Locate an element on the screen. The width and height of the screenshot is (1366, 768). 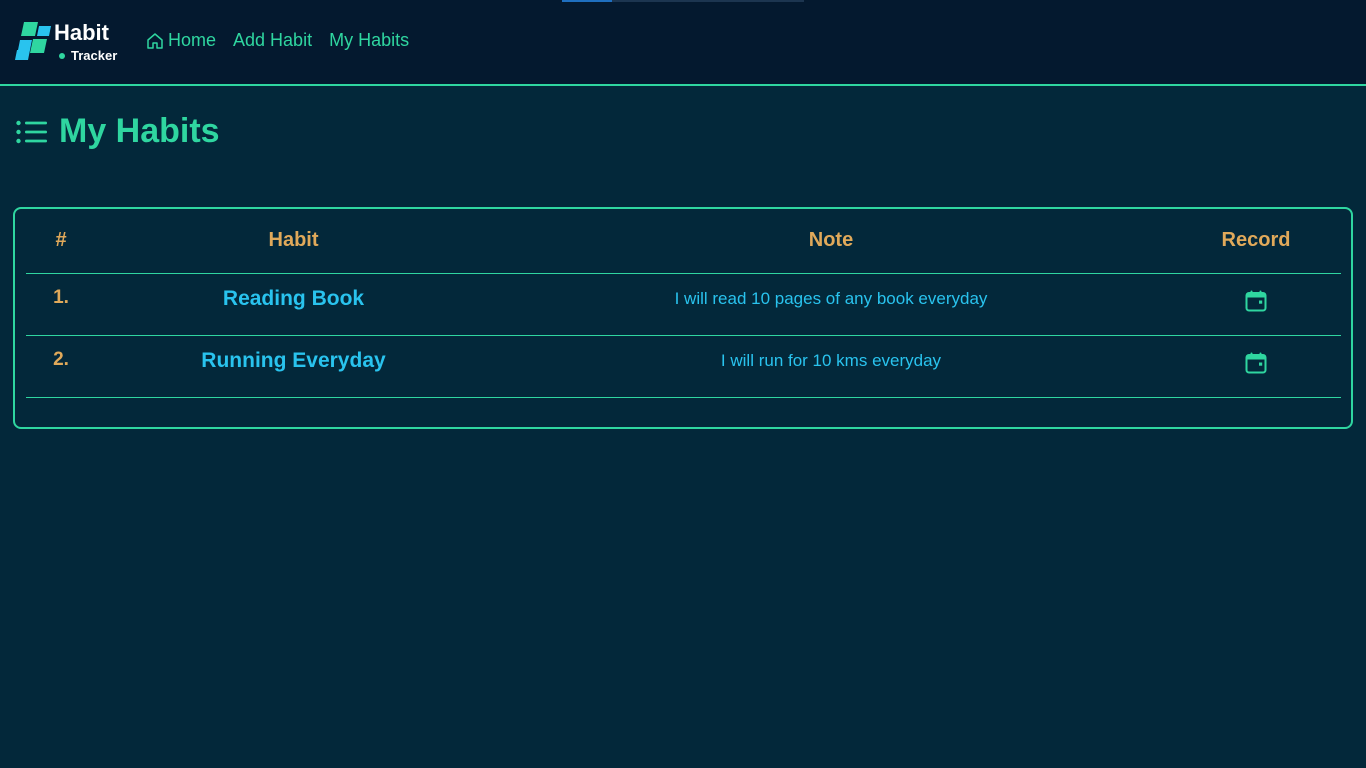
brand-subtitle: Tracker is located at coordinates (94, 55).